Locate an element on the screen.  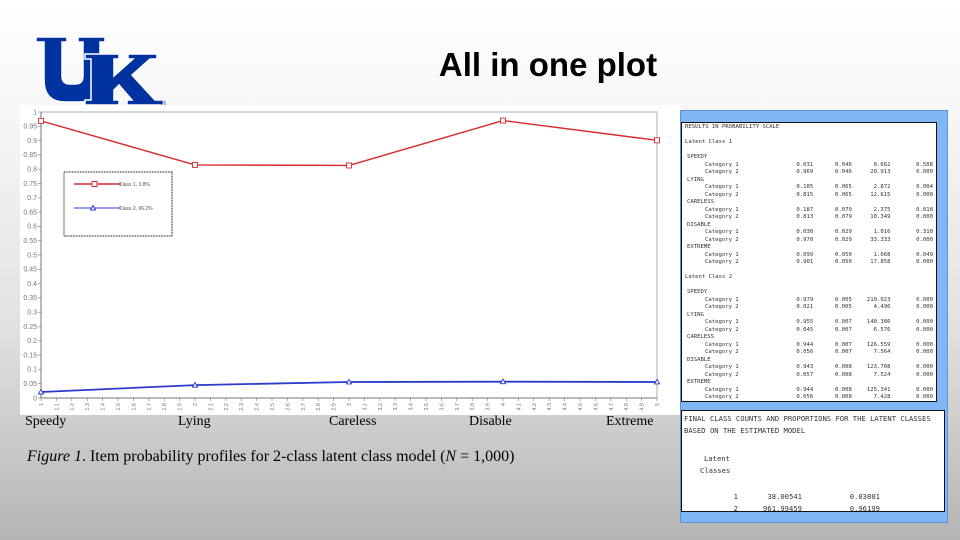
uk-logo: ® is located at coordinates (101, 72).